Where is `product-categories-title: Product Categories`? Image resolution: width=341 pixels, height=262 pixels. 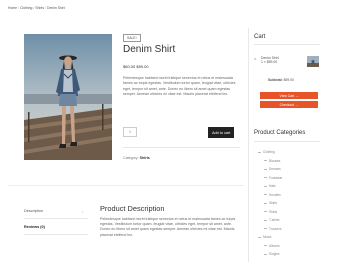 product-categories-title: Product Categories is located at coordinates (280, 133).